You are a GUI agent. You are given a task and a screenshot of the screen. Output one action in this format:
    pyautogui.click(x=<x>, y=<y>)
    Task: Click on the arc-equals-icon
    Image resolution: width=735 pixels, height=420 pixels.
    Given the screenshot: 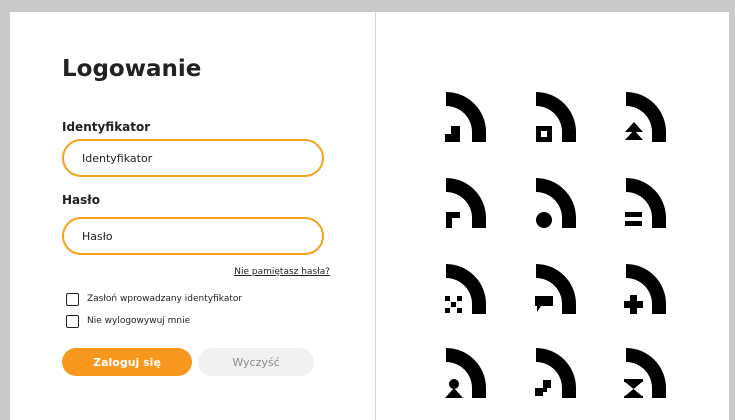 What is the action you would take?
    pyautogui.click(x=645, y=203)
    